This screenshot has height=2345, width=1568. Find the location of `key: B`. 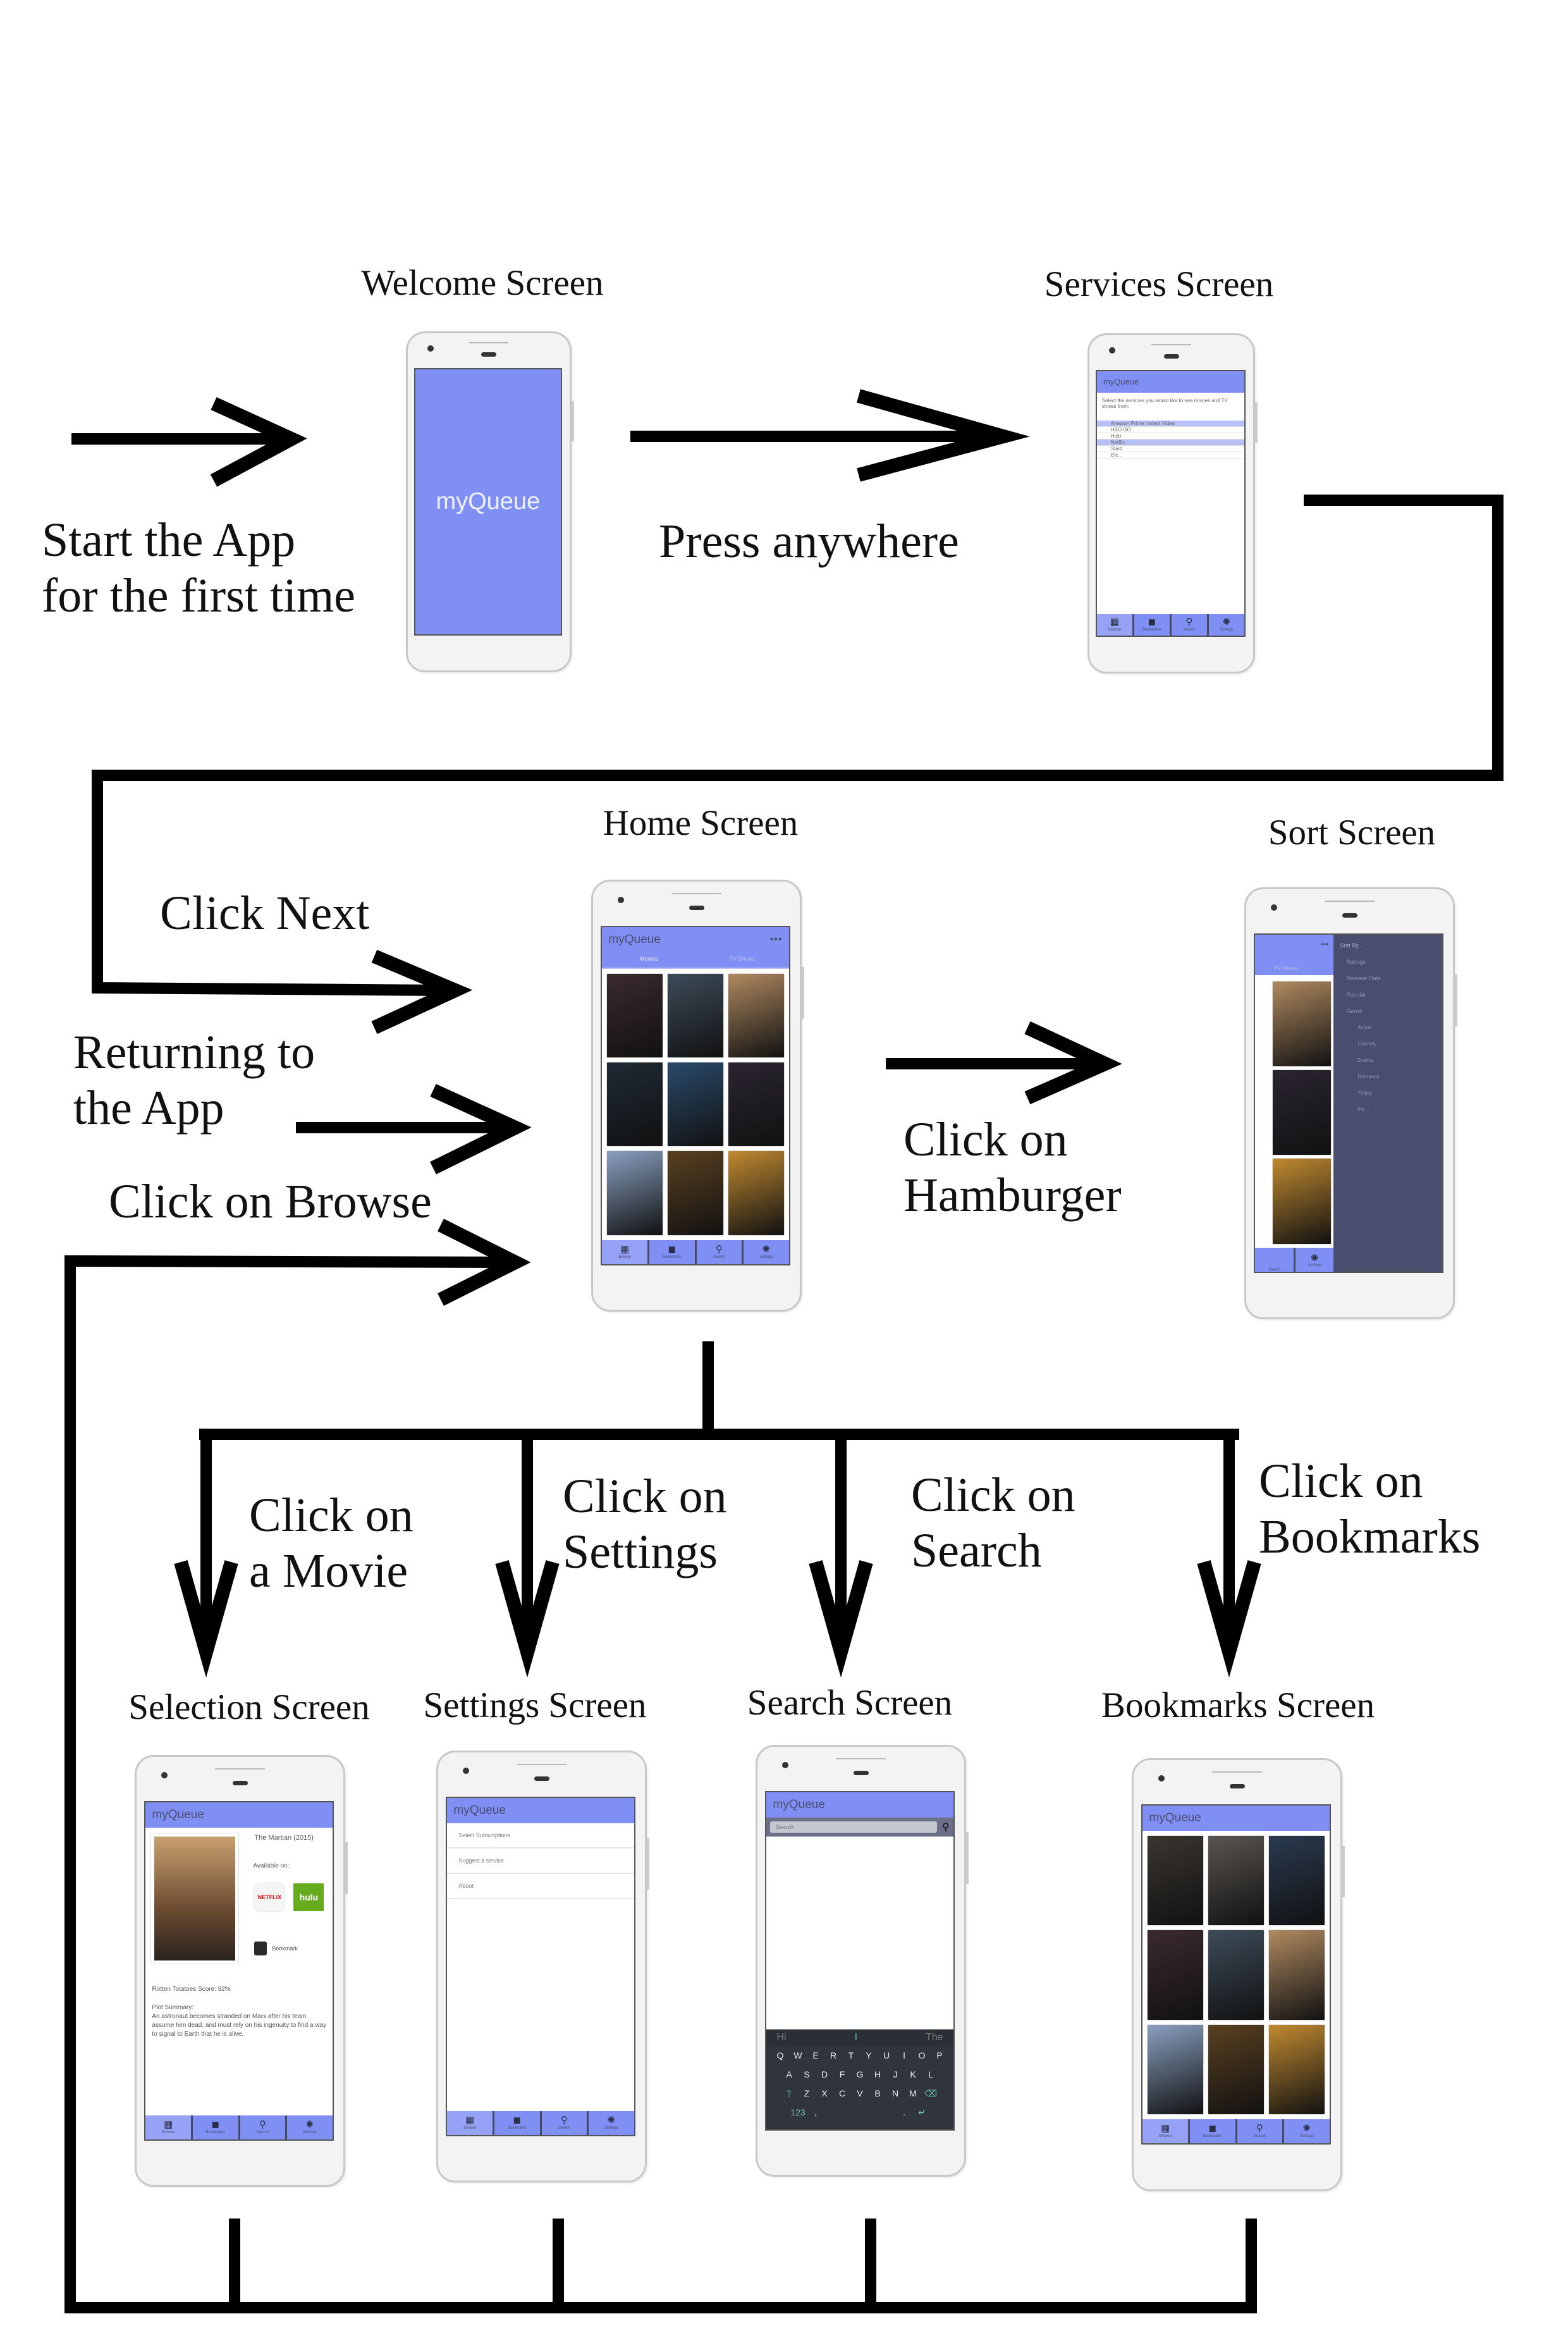

key: B is located at coordinates (877, 2093).